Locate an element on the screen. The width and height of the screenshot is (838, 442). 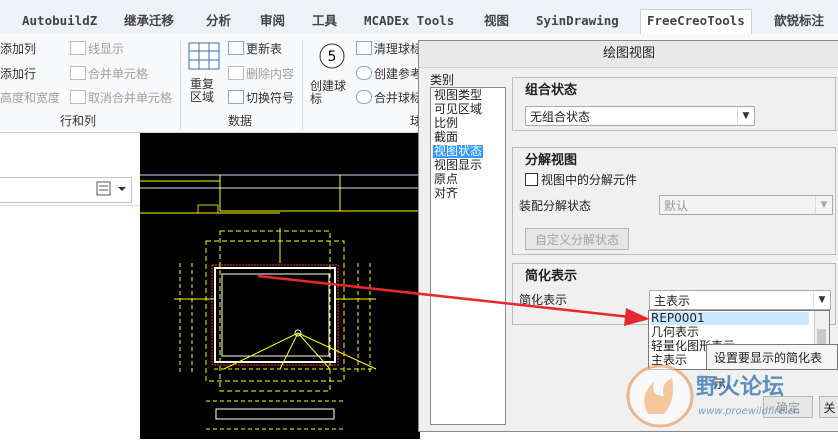
forum-watermark-logo: 野火论坛 www.proewildfire.cn is located at coordinates (713, 396).